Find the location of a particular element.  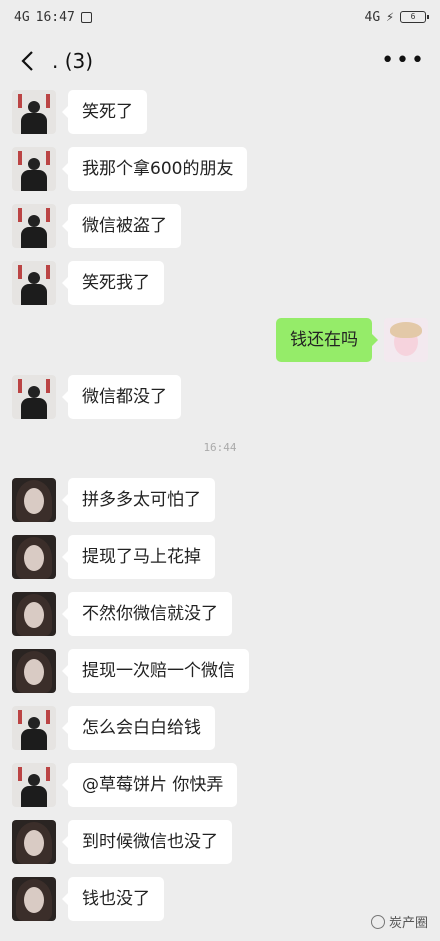

battery-level: 6 is located at coordinates (413, 16).